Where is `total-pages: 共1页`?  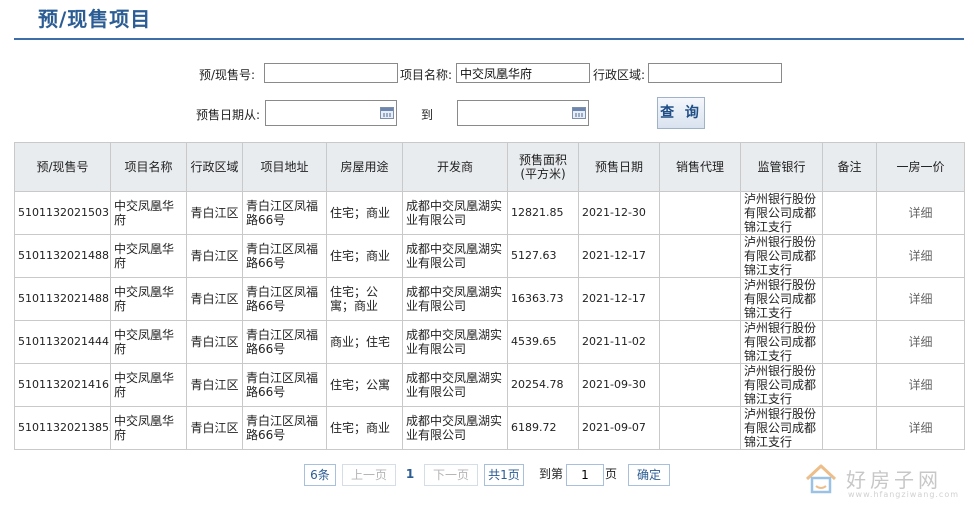
total-pages: 共1页 is located at coordinates (504, 475).